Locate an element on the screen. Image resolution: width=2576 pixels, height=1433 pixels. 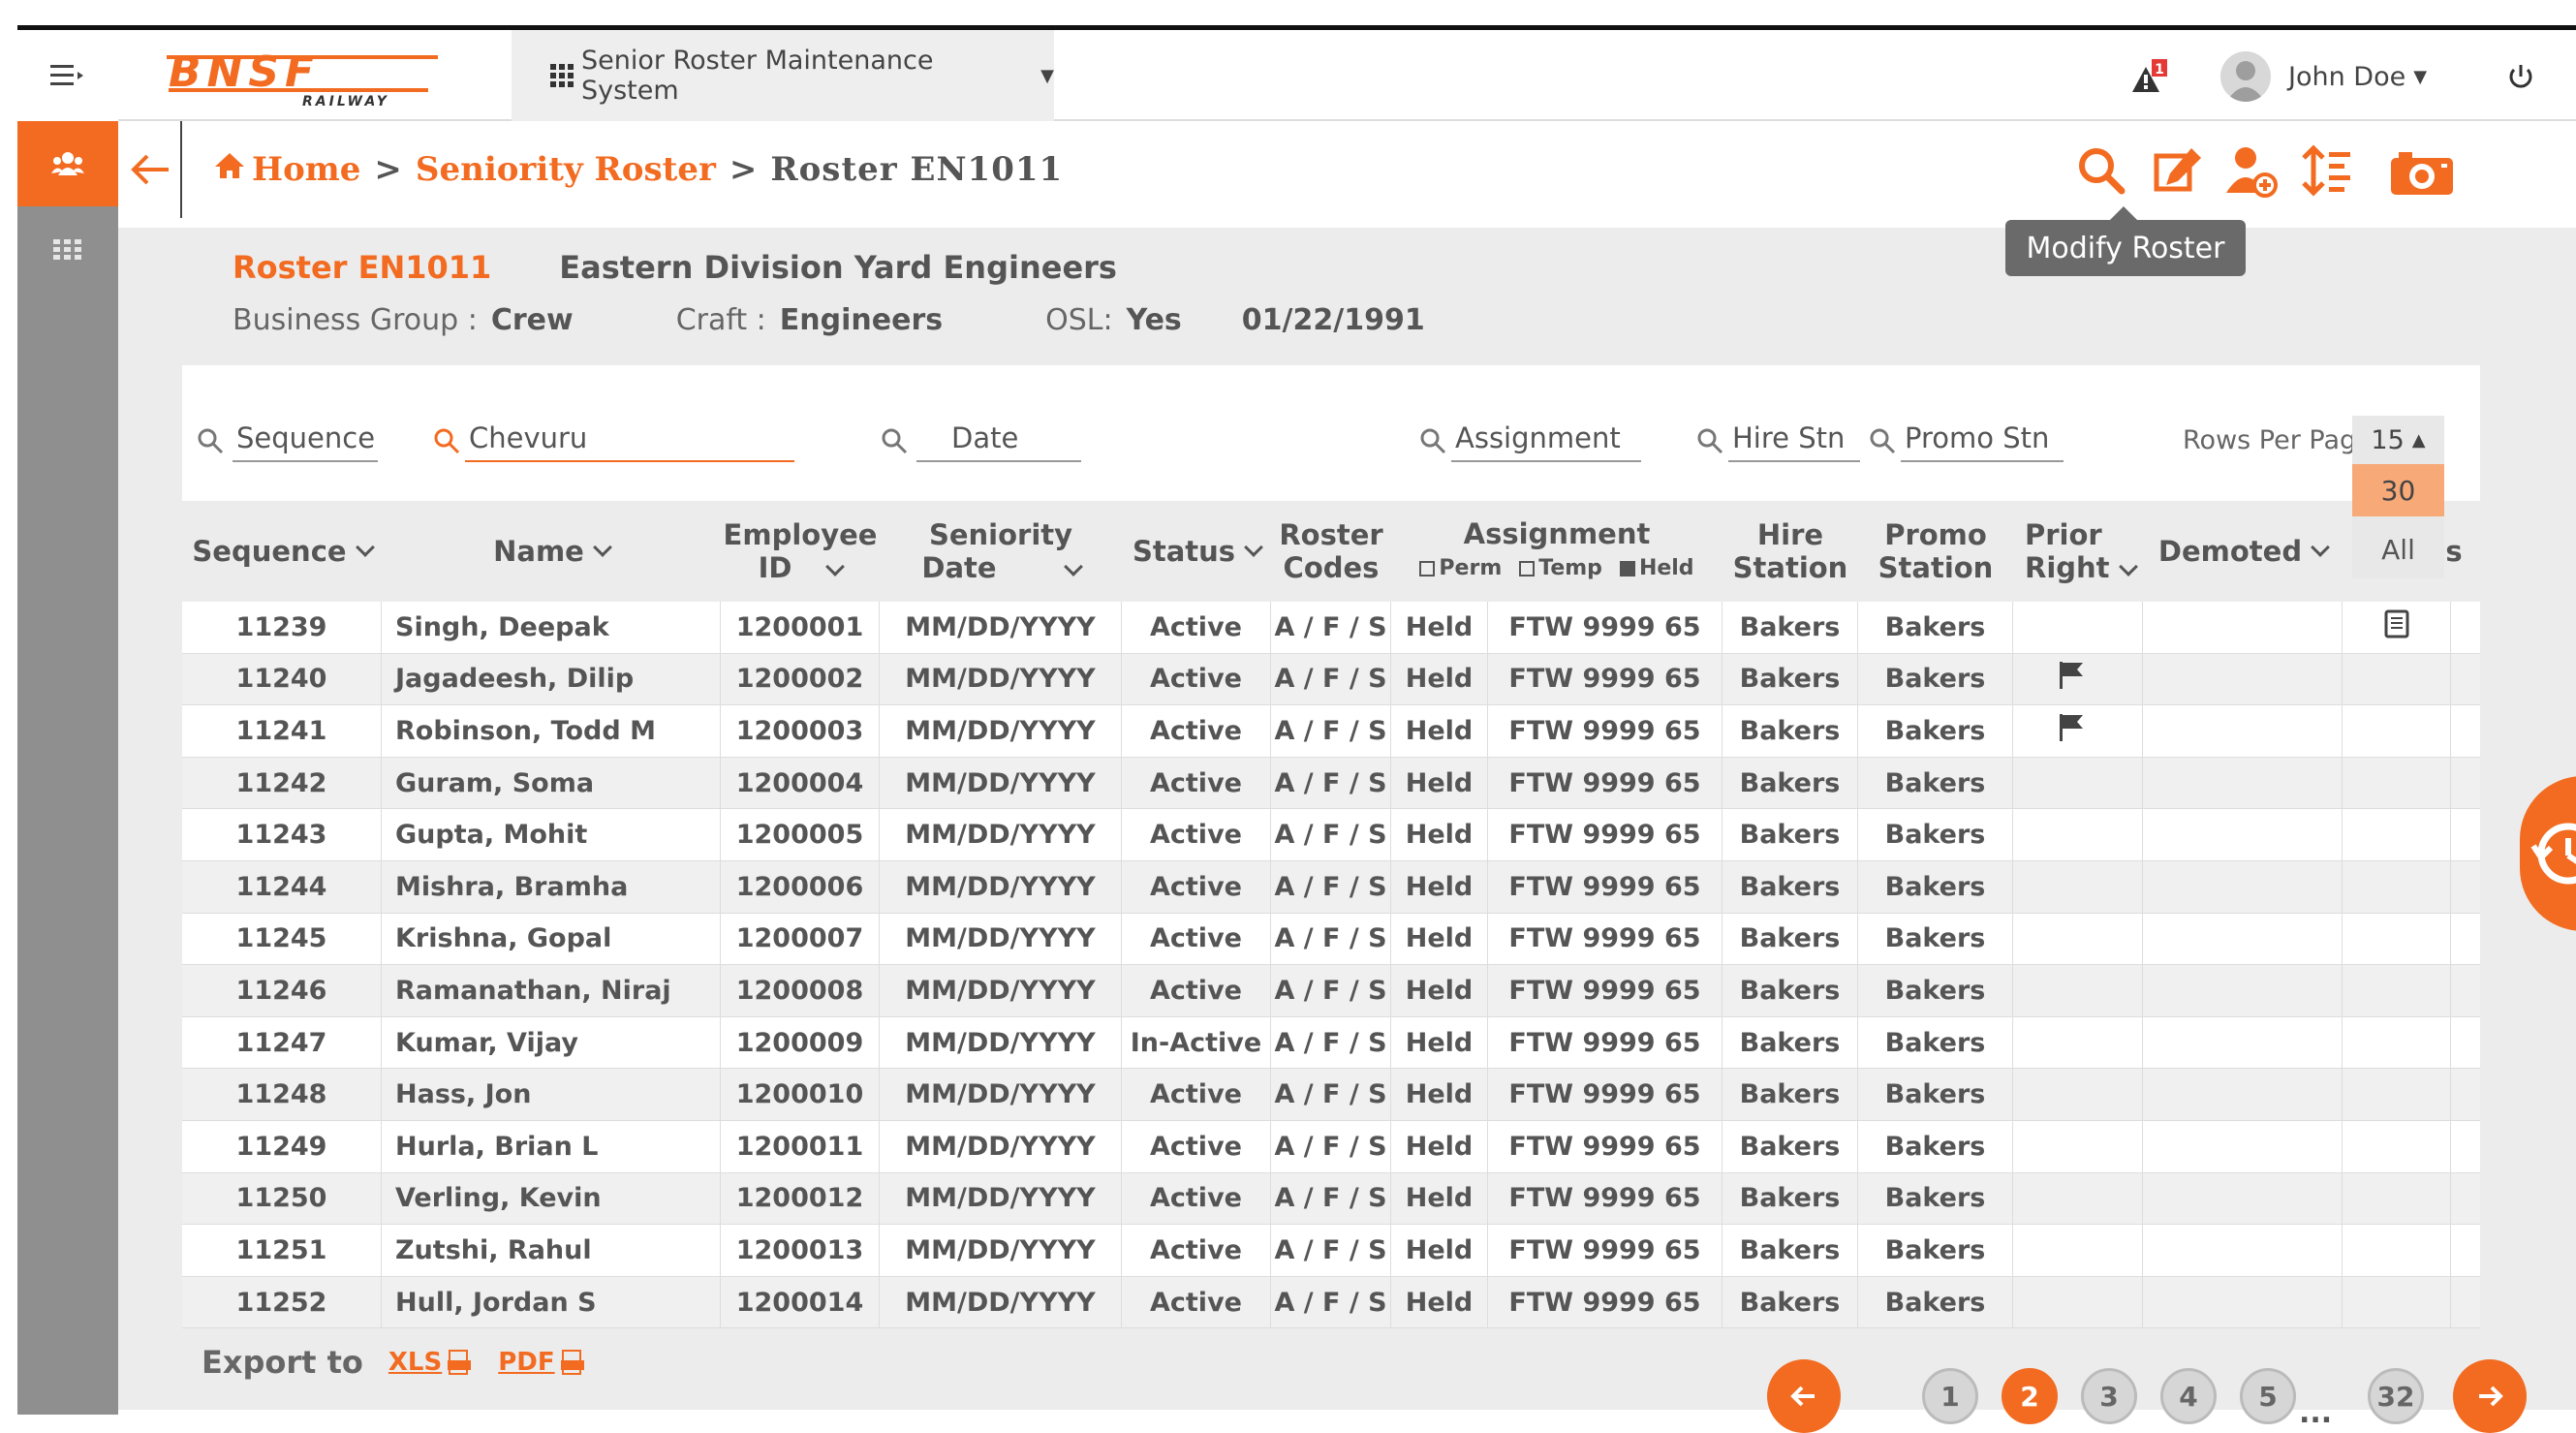
cell-name: Verling, Kevin is located at coordinates (551, 1198).